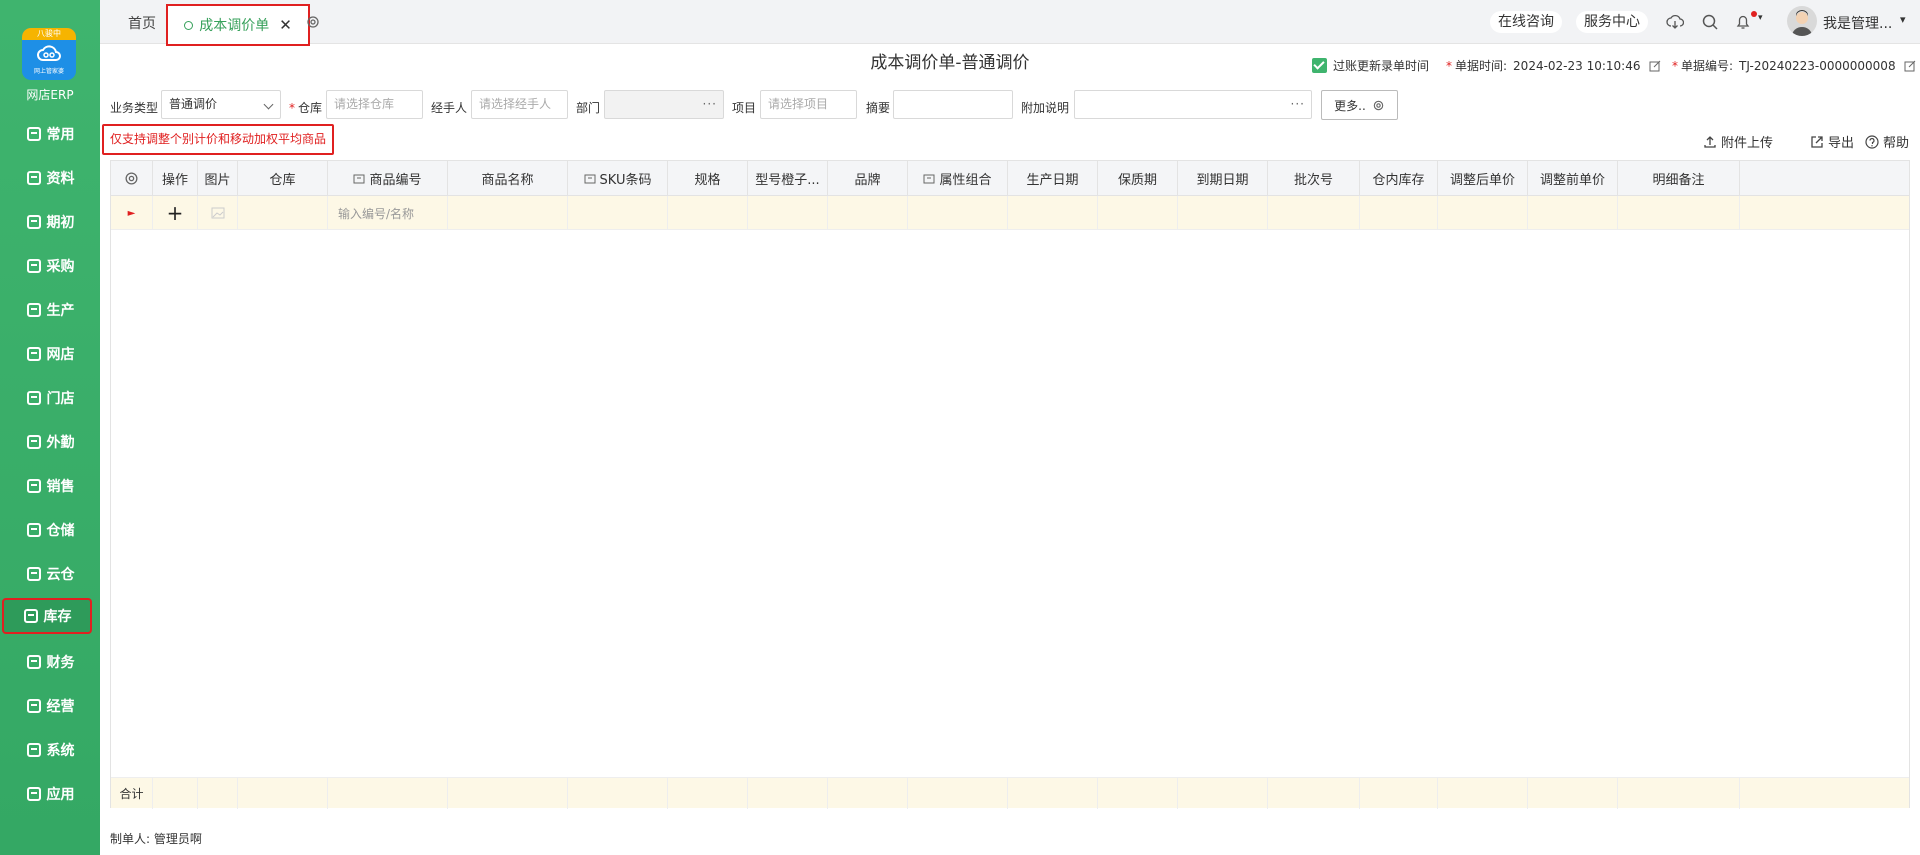  Describe the element at coordinates (50, 178) in the screenshot. I see `sidebar-item-1: 资料` at that location.